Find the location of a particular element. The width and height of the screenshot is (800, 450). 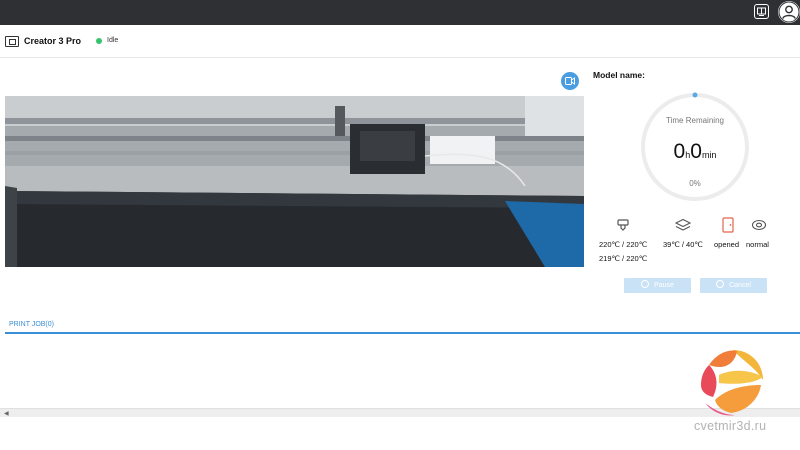

window-switch-icon is located at coordinates (761, 11).